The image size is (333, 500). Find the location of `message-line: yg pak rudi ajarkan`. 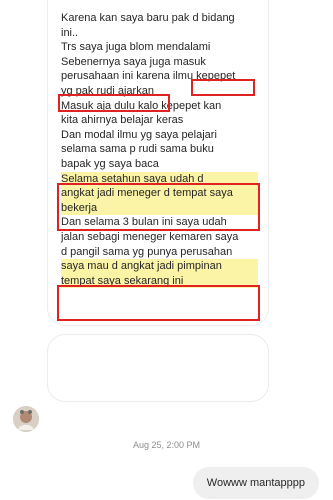

message-line: yg pak rudi ajarkan is located at coordinates (107, 90).